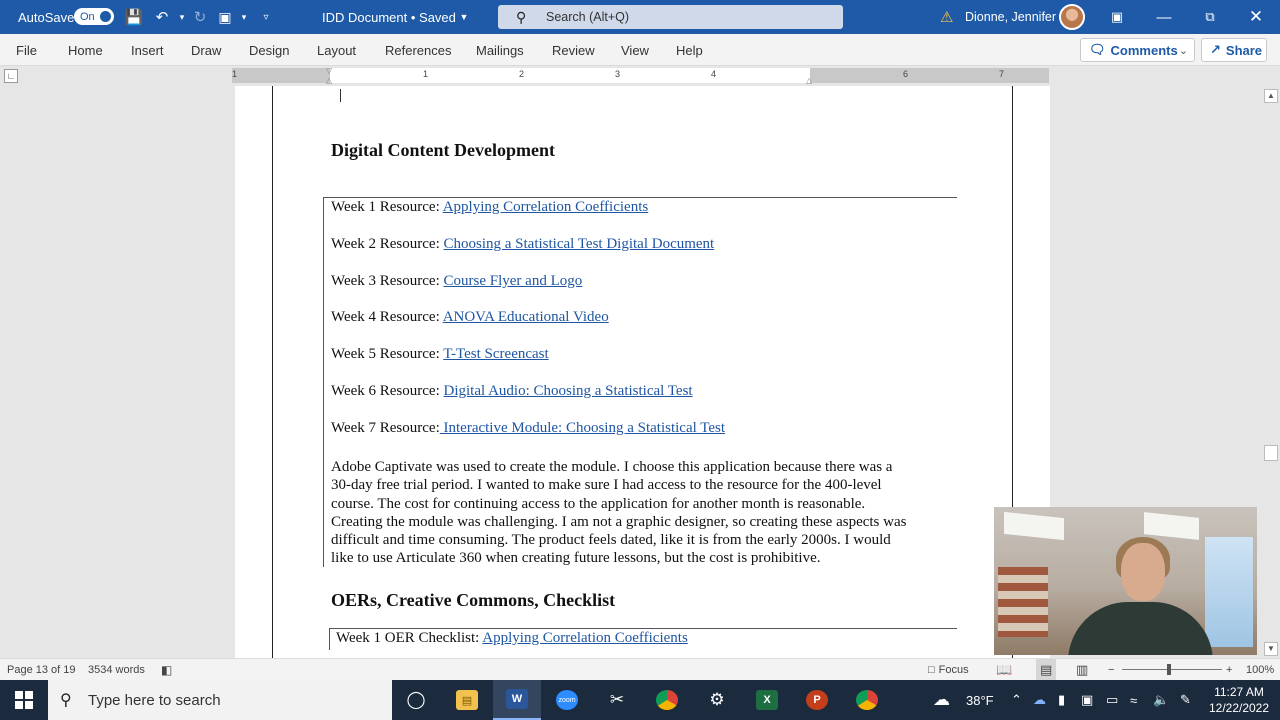 The width and height of the screenshot is (1280, 720). What do you see at coordinates (266, 17) in the screenshot?
I see `customize-toolbar-icon: ▿` at bounding box center [266, 17].